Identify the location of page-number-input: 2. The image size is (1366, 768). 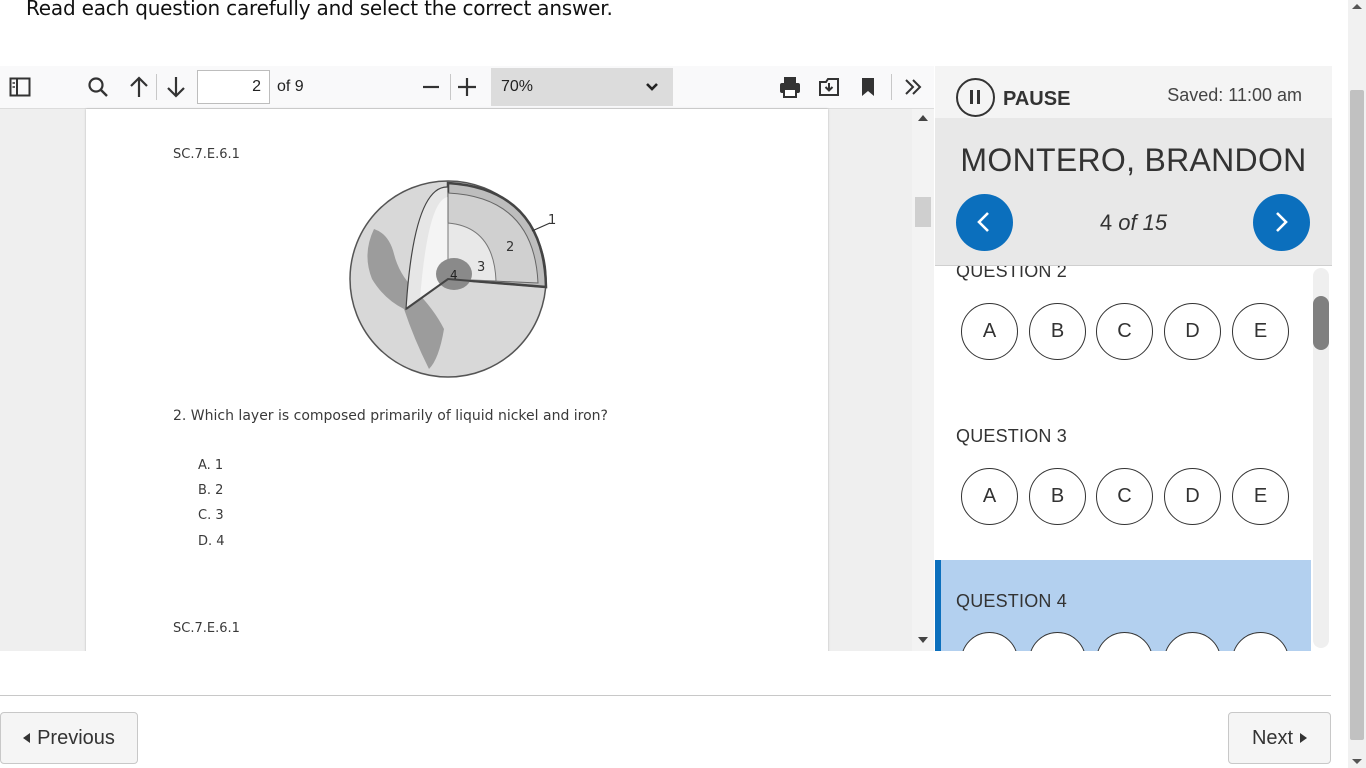
(233, 87).